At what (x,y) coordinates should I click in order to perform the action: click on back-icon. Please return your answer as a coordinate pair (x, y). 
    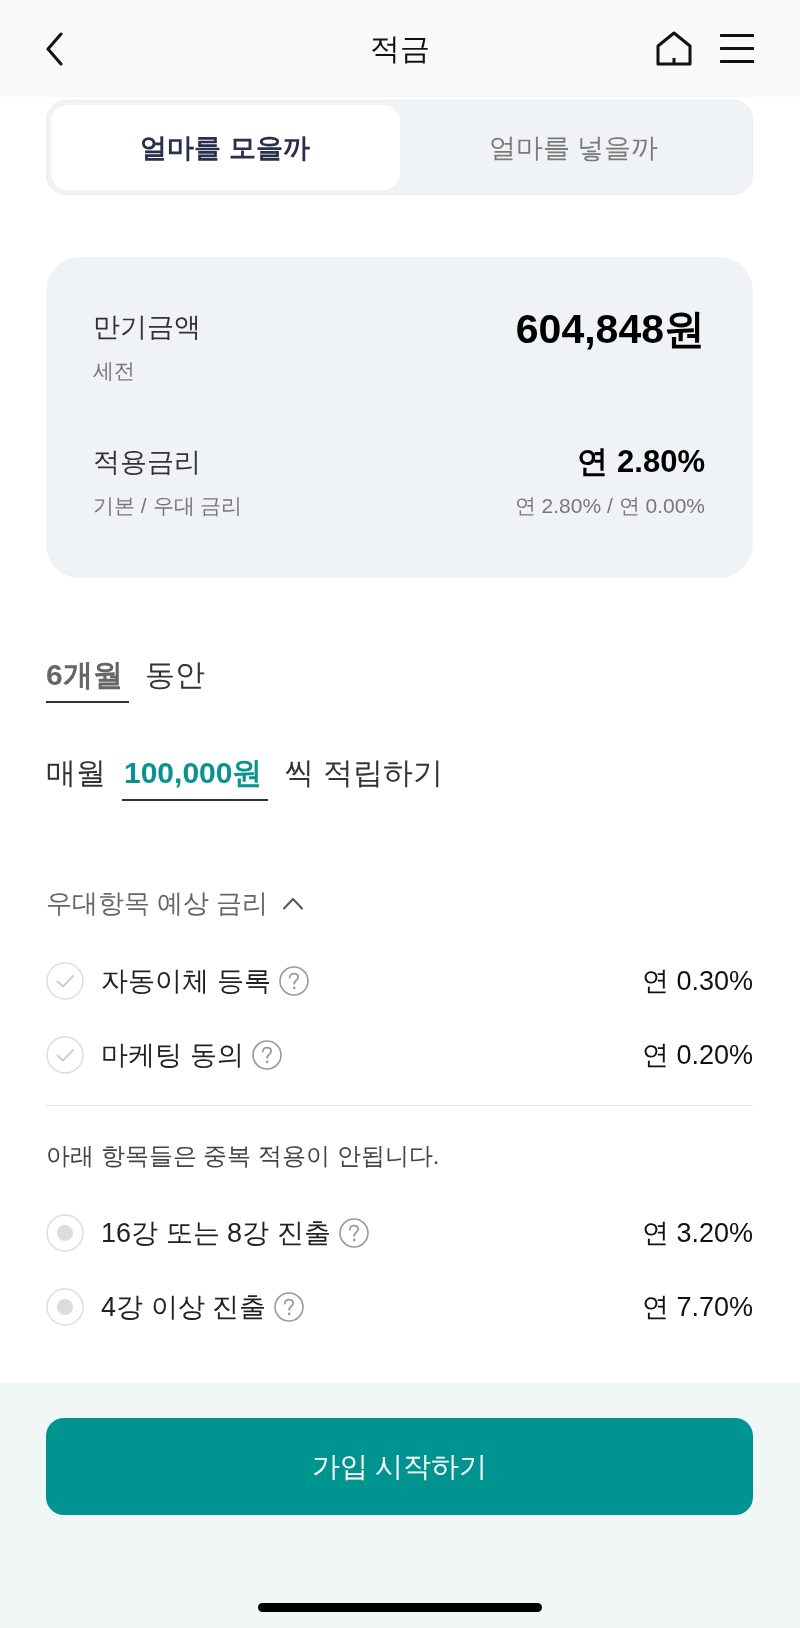
    Looking at the image, I should click on (54, 48).